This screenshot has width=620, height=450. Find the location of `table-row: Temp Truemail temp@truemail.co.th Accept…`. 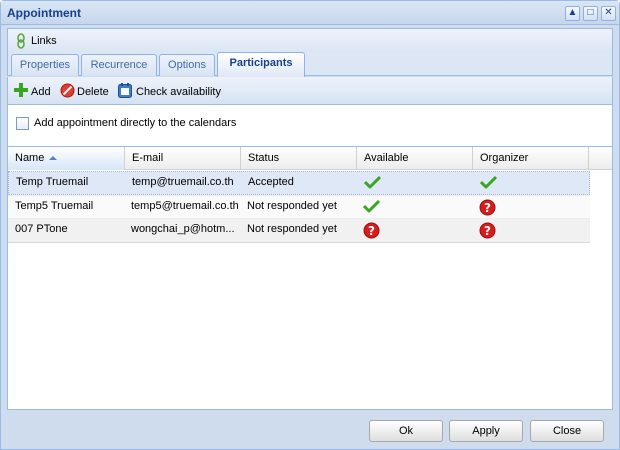

table-row: Temp Truemail temp@truemail.co.th Accept… is located at coordinates (299, 183).